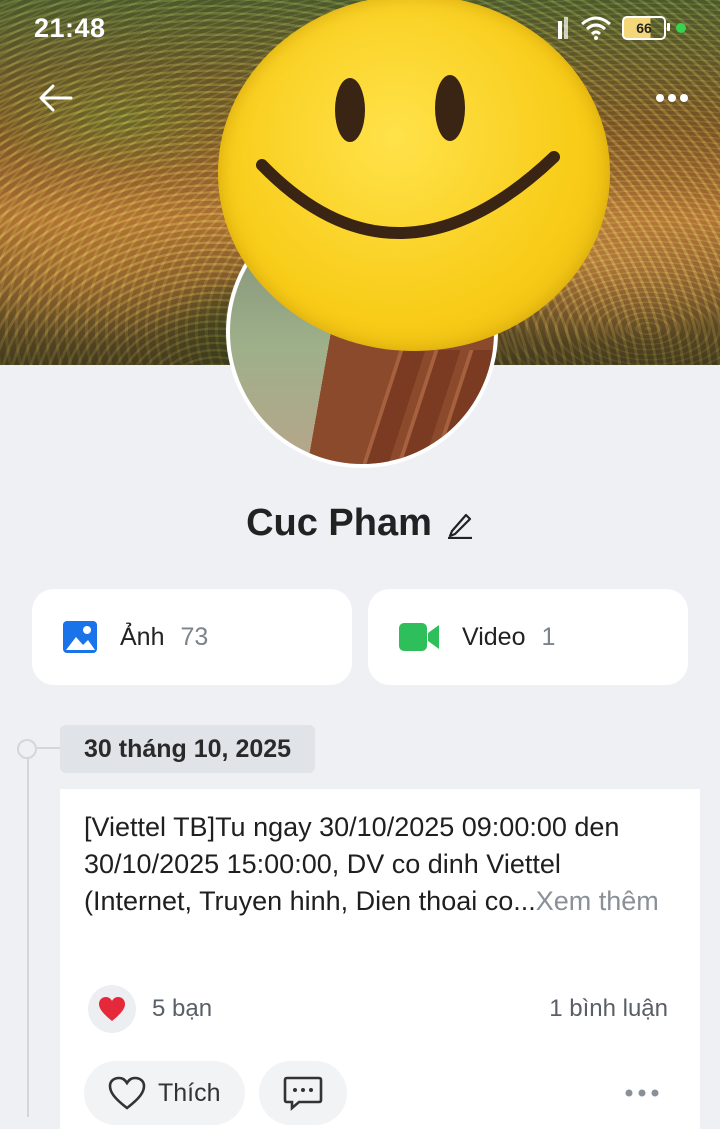 This screenshot has width=720, height=1129. Describe the element at coordinates (28, 937) in the screenshot. I see `timeline-line` at that location.